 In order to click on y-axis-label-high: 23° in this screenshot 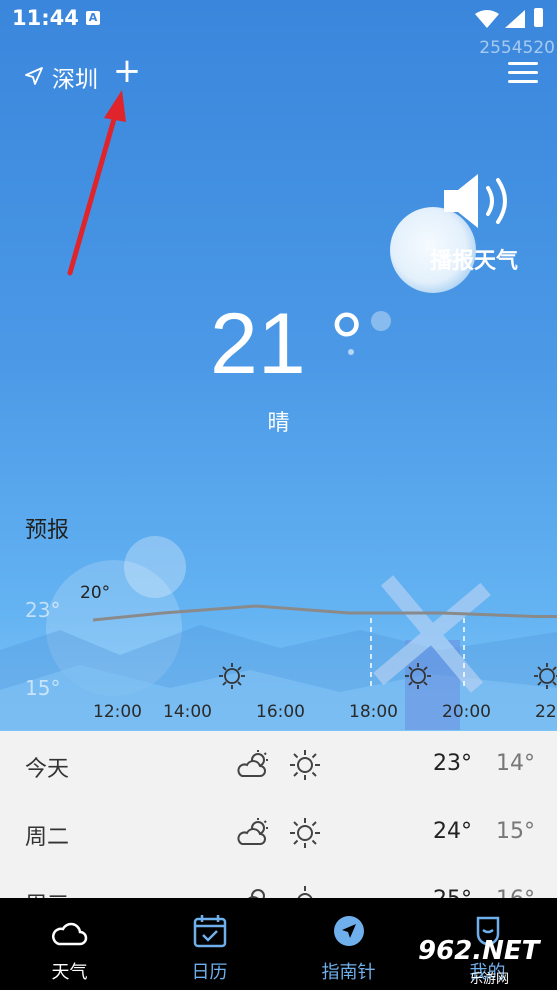, I will do `click(43, 610)`.